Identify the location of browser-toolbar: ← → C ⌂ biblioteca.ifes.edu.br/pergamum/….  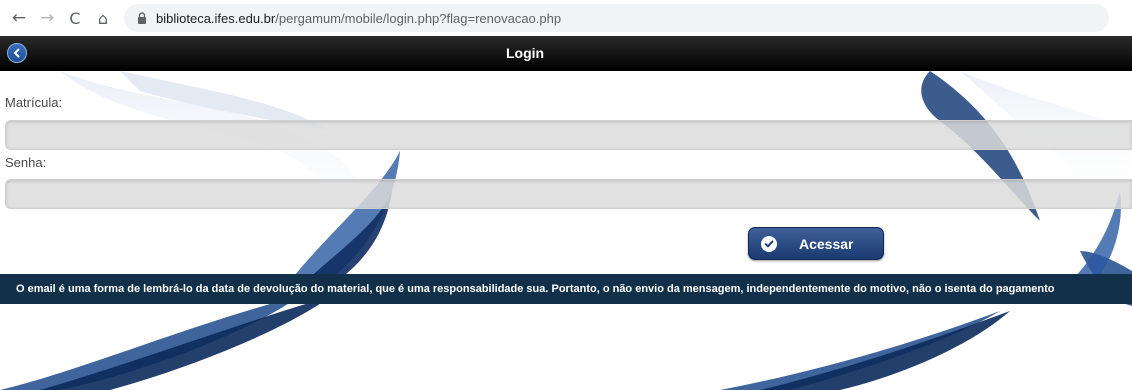
(566, 18).